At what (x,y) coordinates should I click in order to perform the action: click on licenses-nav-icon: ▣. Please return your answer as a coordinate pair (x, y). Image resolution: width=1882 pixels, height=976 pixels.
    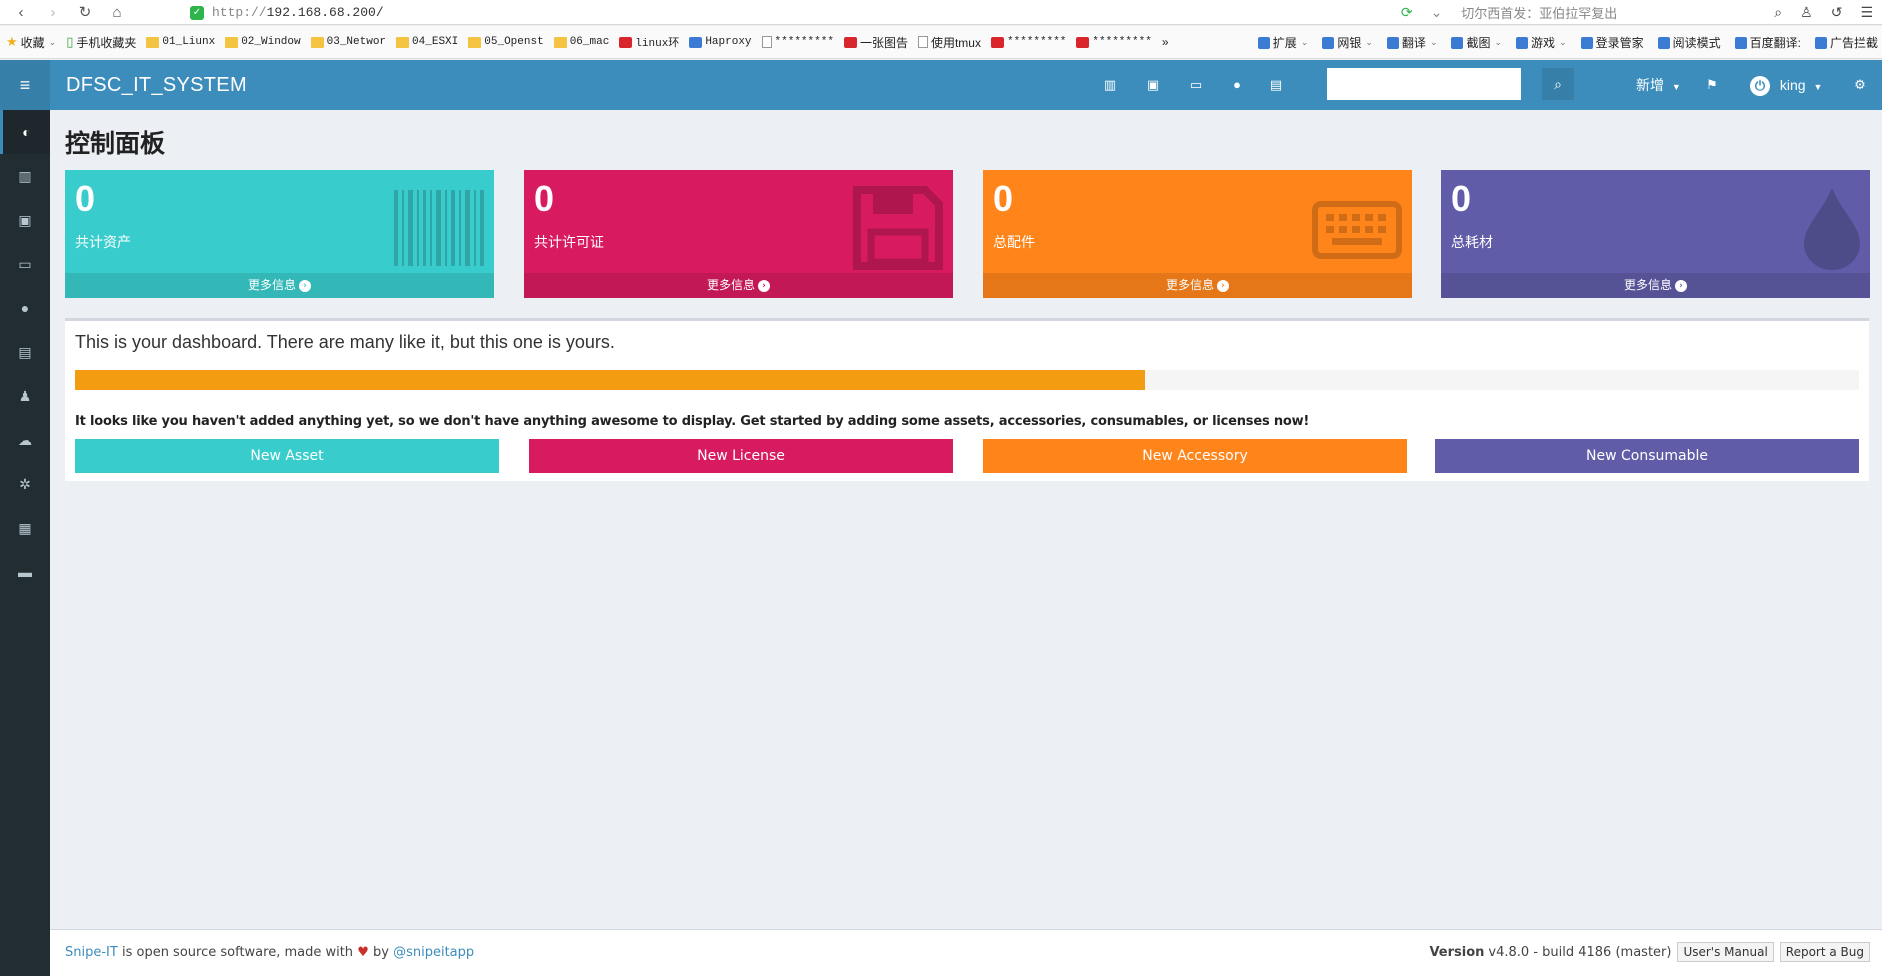
    Looking at the image, I should click on (1153, 85).